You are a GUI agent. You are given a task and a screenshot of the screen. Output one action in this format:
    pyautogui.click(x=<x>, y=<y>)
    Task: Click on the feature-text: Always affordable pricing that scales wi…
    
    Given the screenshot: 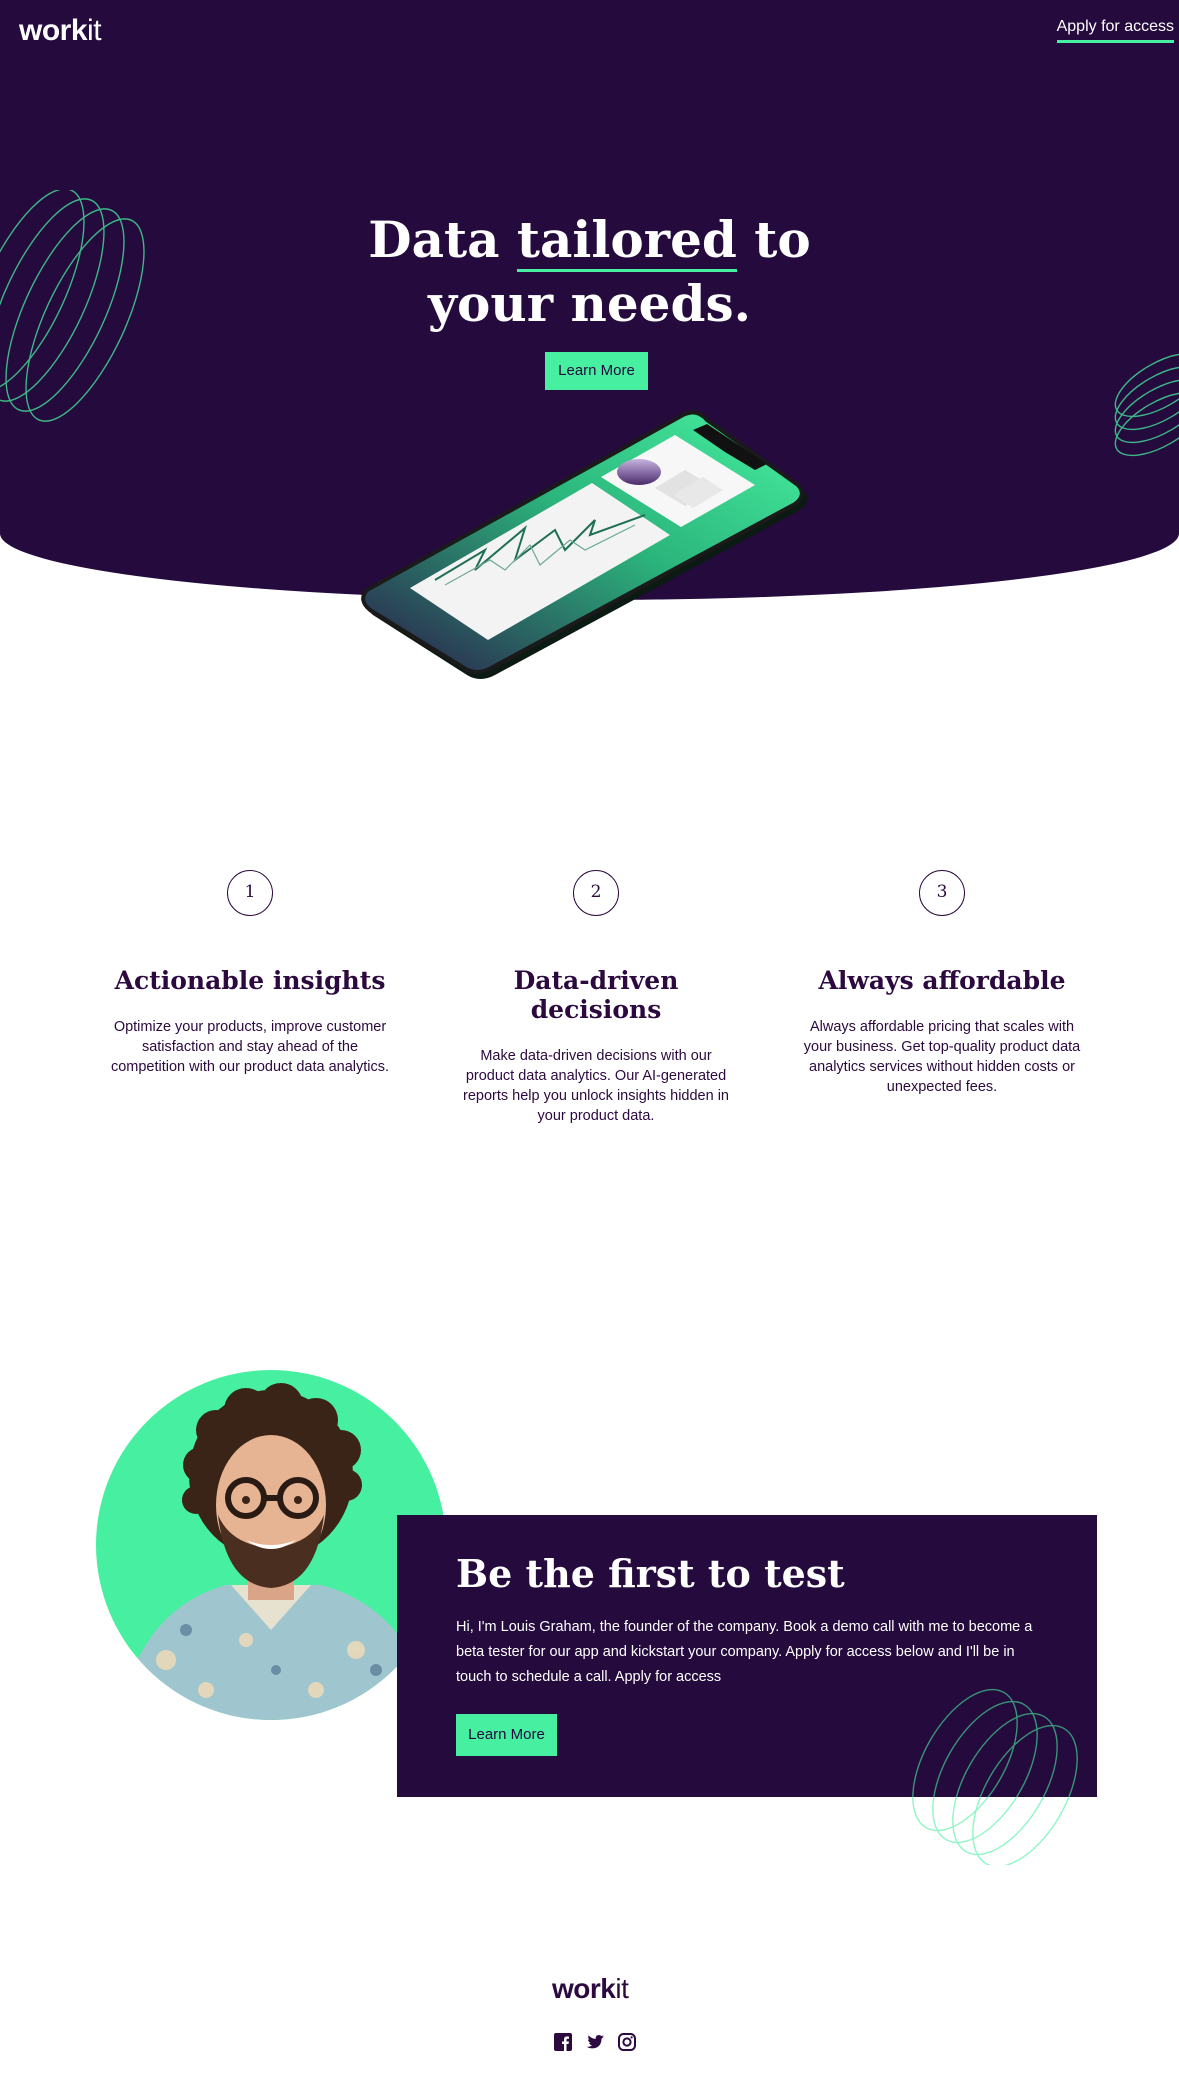 What is the action you would take?
    pyautogui.click(x=942, y=1057)
    